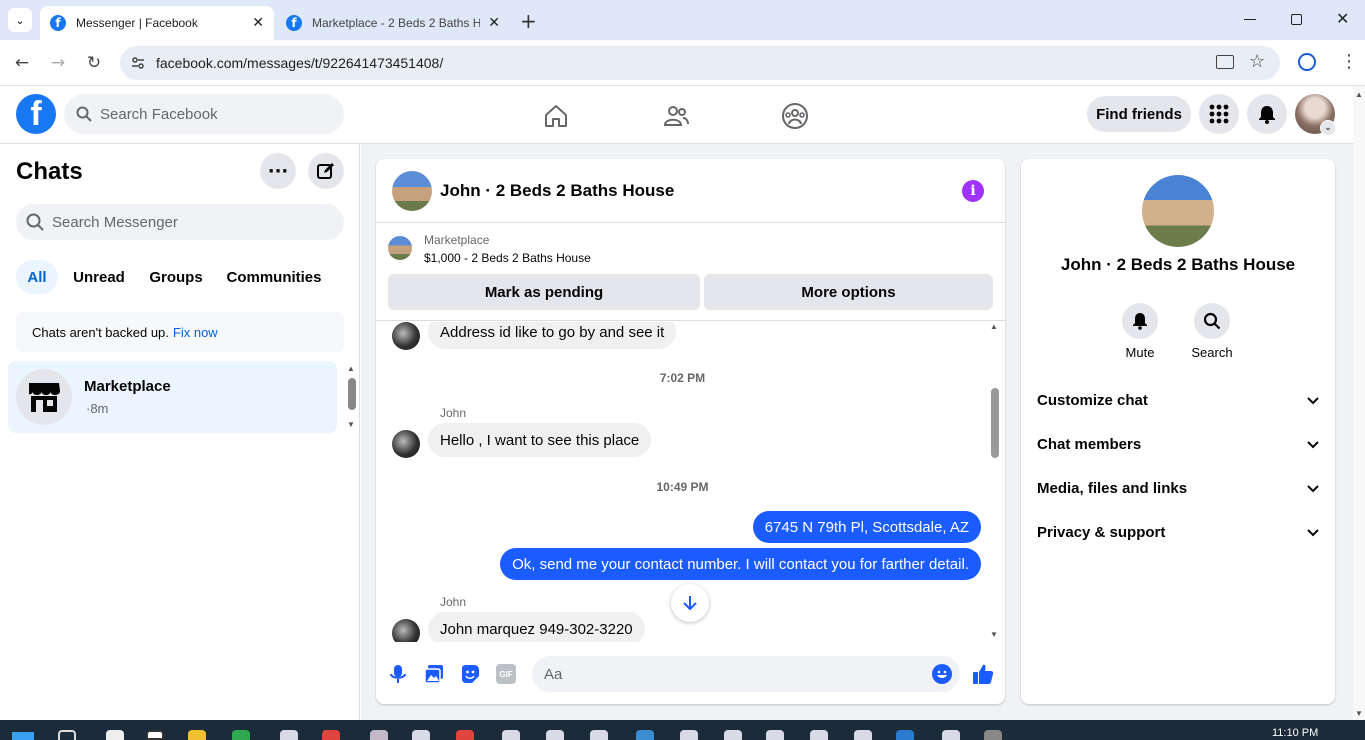 This screenshot has width=1365, height=740. I want to click on taskbar-clock: 11:10 PM, so click(1295, 733).